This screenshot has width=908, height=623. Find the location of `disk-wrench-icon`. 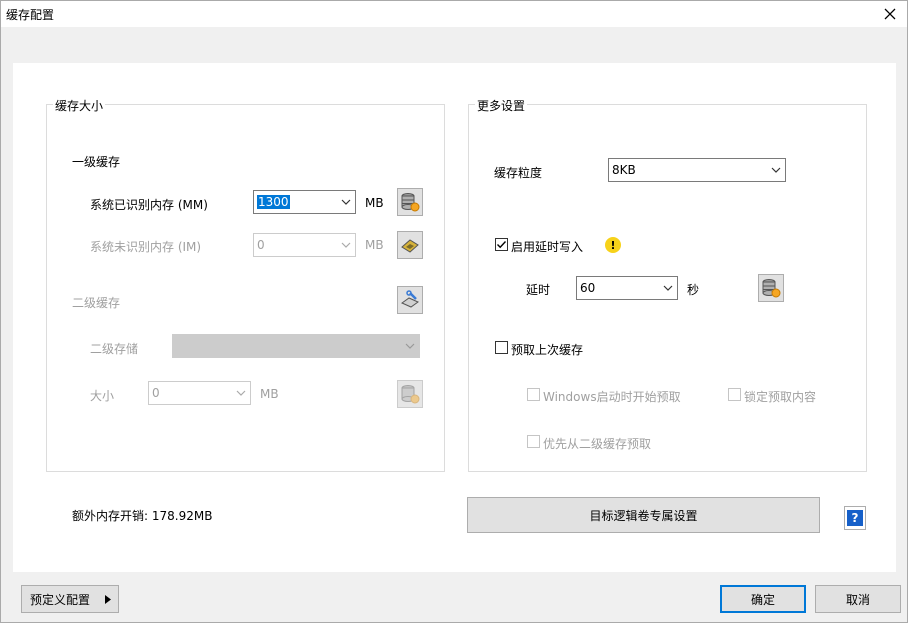

disk-wrench-icon is located at coordinates (410, 299).